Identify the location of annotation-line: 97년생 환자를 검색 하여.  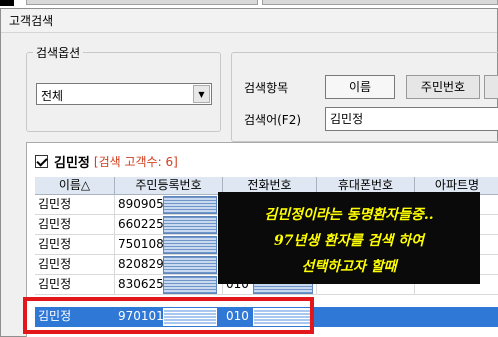
(349, 241).